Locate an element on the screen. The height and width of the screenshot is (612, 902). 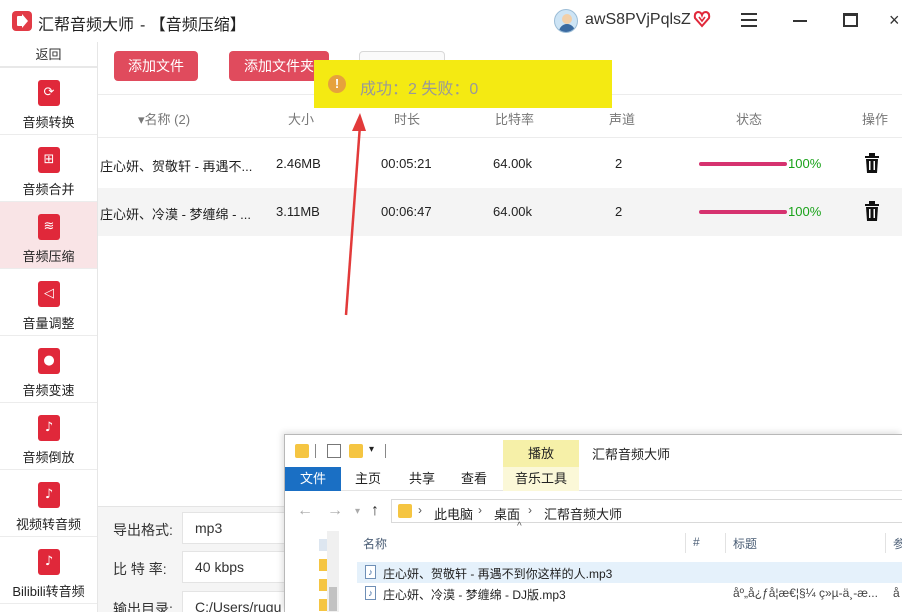
ribbon-tab-file: 文件 is located at coordinates (313, 479).